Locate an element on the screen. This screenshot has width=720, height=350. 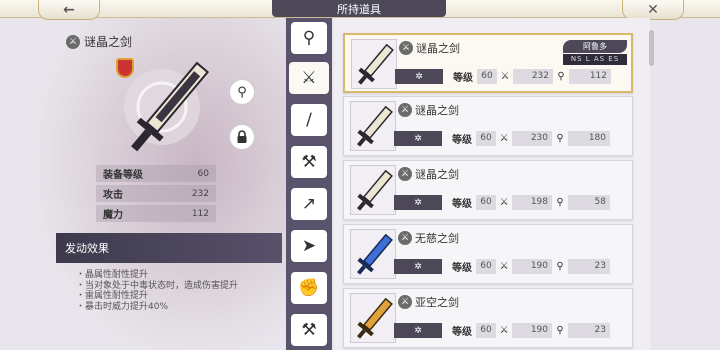
bow-icon: ➤ is located at coordinates (309, 246).